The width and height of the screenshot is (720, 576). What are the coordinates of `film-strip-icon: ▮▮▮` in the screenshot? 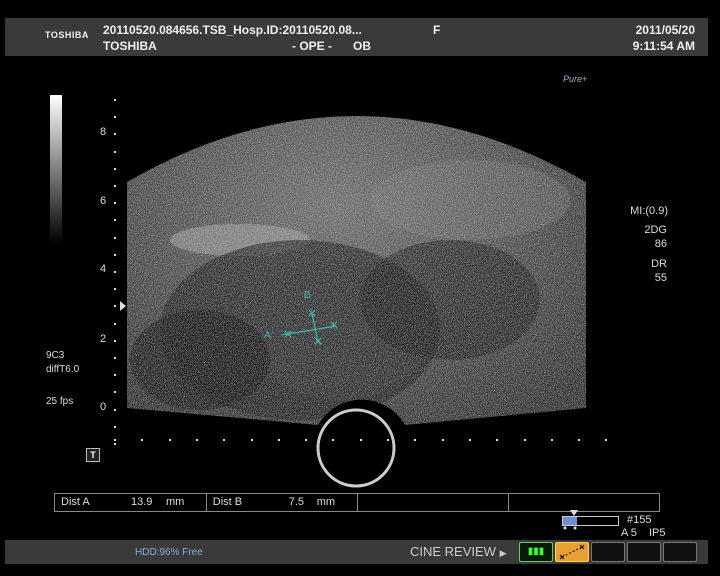 It's located at (536, 551).